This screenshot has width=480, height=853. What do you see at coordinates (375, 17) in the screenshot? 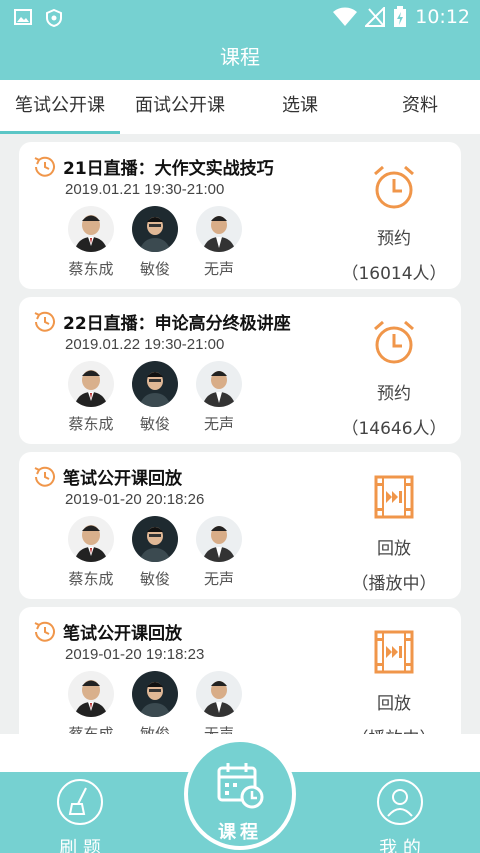
I see `signal-off-icon` at bounding box center [375, 17].